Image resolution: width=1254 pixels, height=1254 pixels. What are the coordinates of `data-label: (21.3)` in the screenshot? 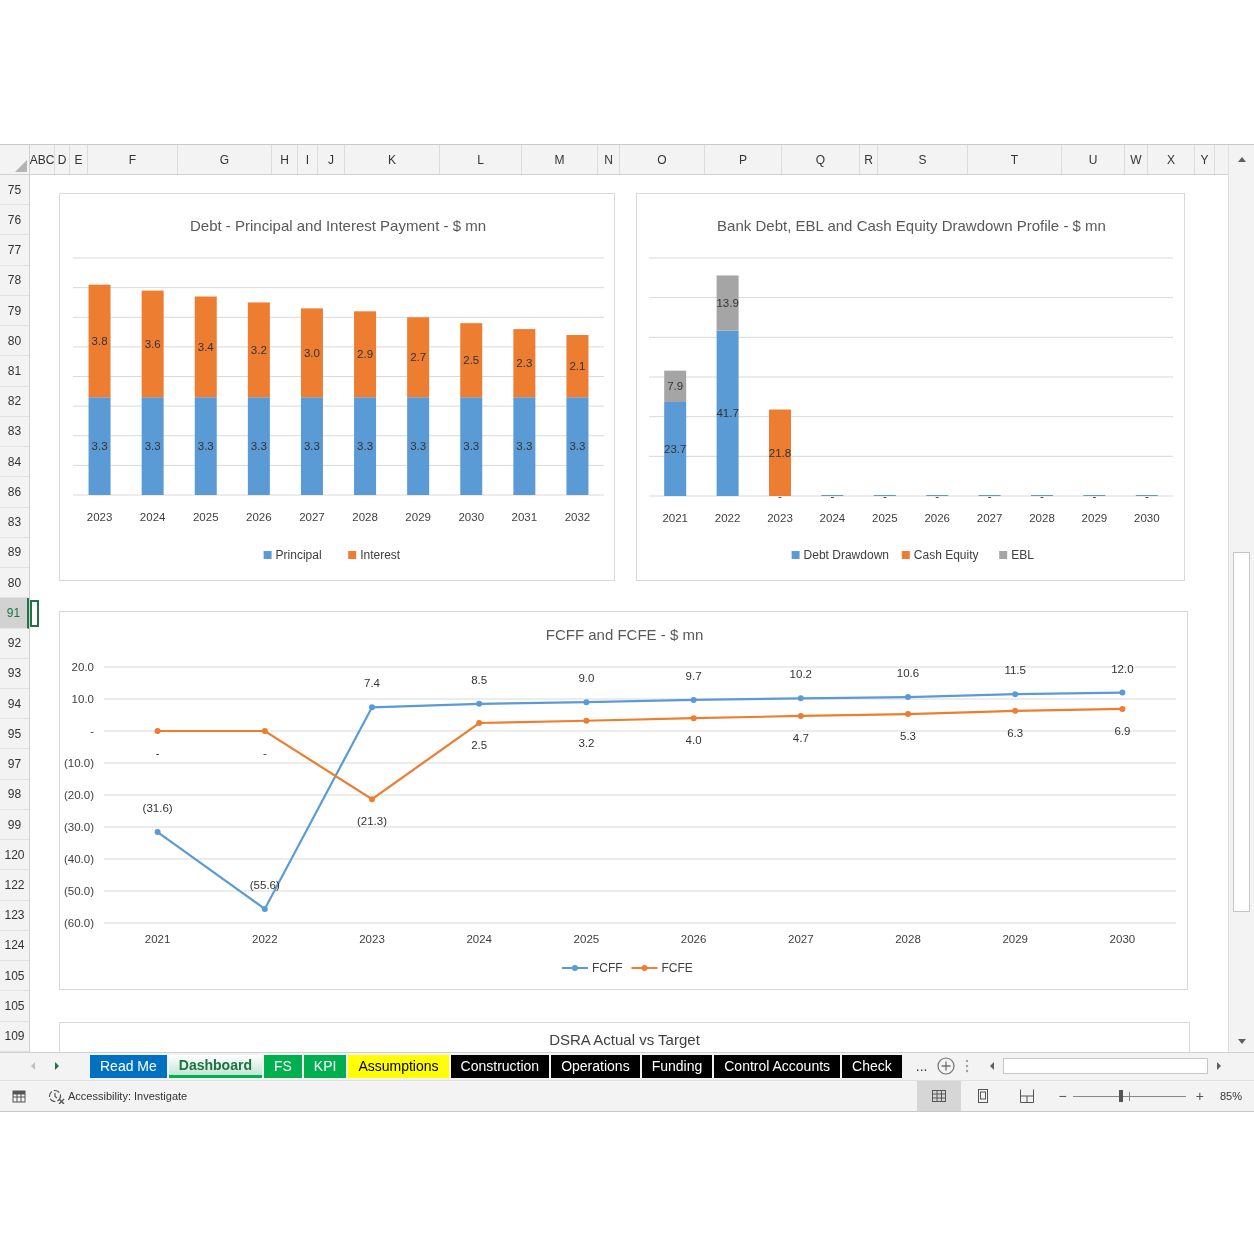 It's located at (372, 821).